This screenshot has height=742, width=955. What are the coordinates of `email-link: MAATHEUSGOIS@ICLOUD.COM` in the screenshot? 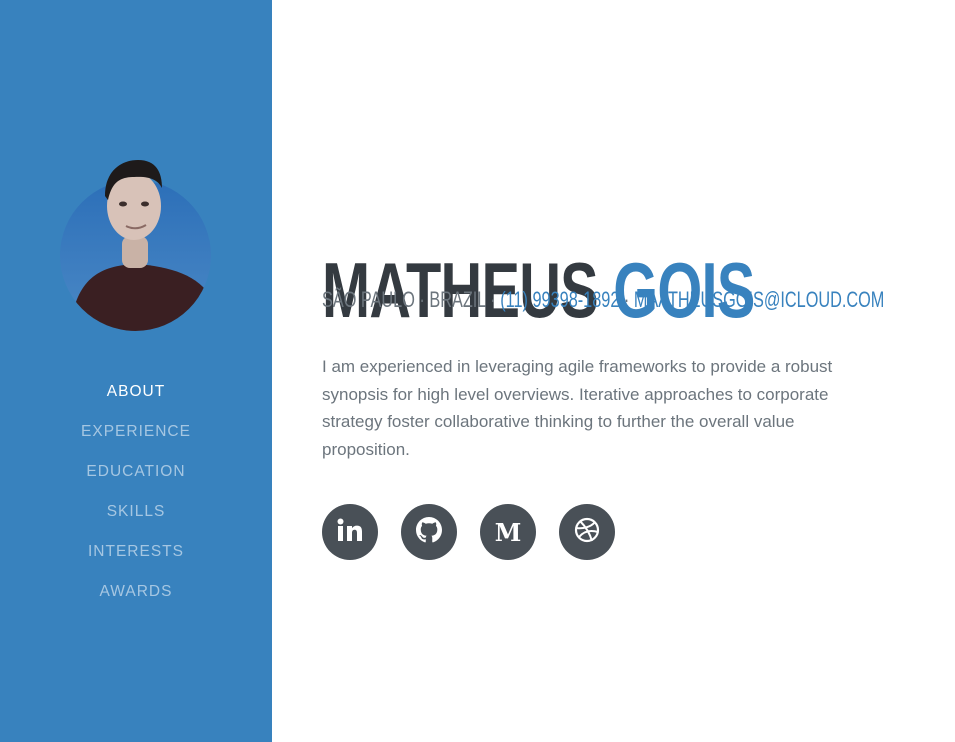 It's located at (759, 299).